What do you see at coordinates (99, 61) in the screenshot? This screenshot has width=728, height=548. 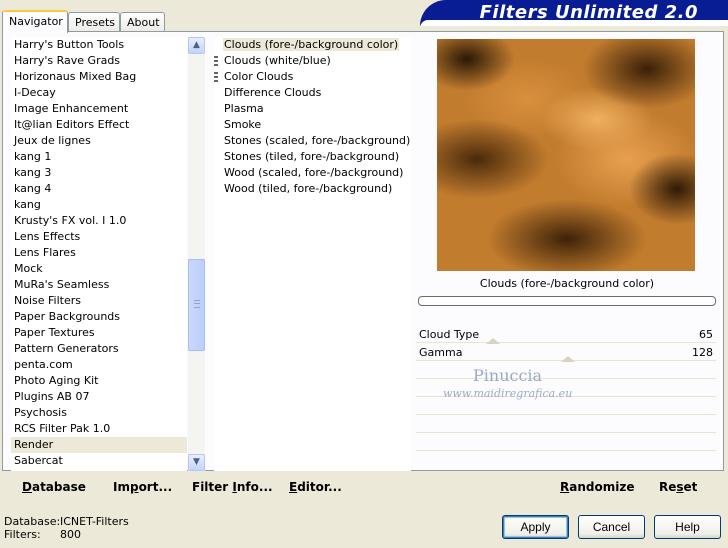 I see `category-item: Harry's Rave Grads` at bounding box center [99, 61].